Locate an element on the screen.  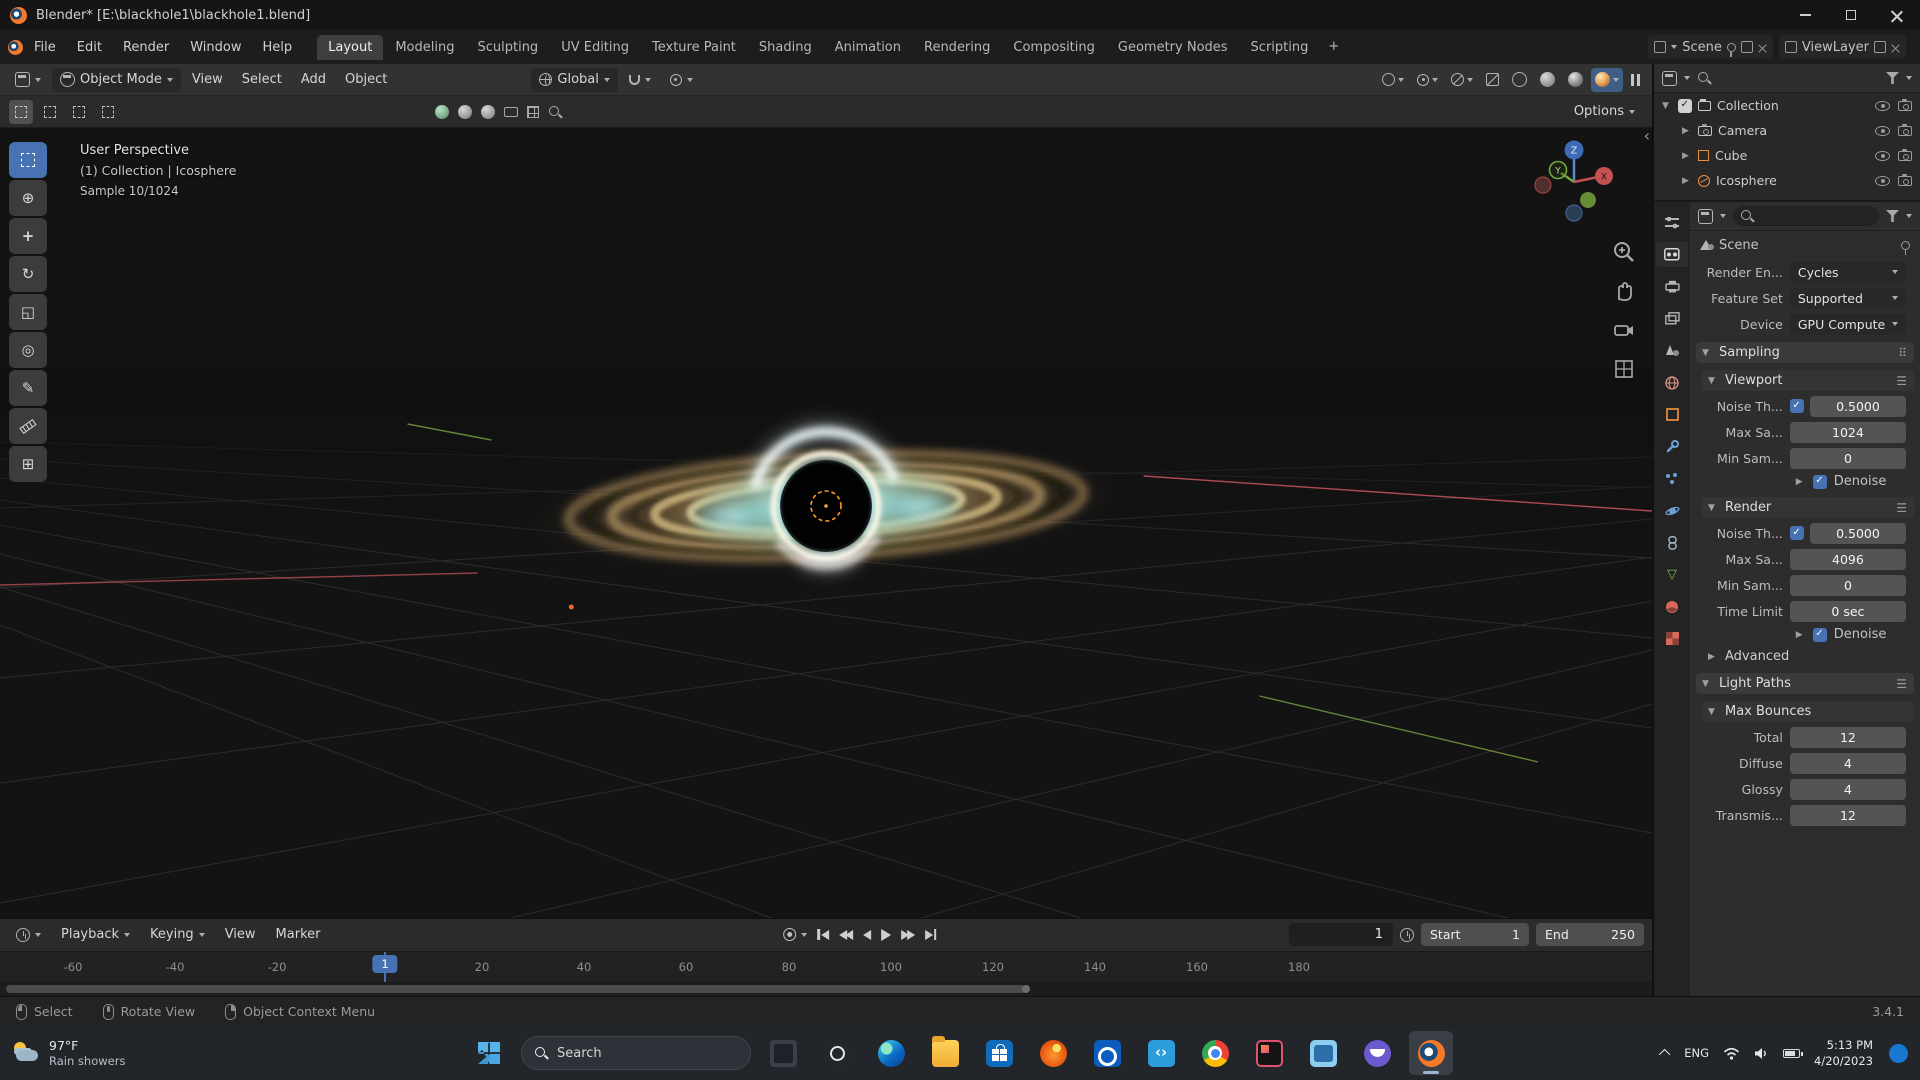
time-limit-field: 0 sec is located at coordinates (1847, 611).